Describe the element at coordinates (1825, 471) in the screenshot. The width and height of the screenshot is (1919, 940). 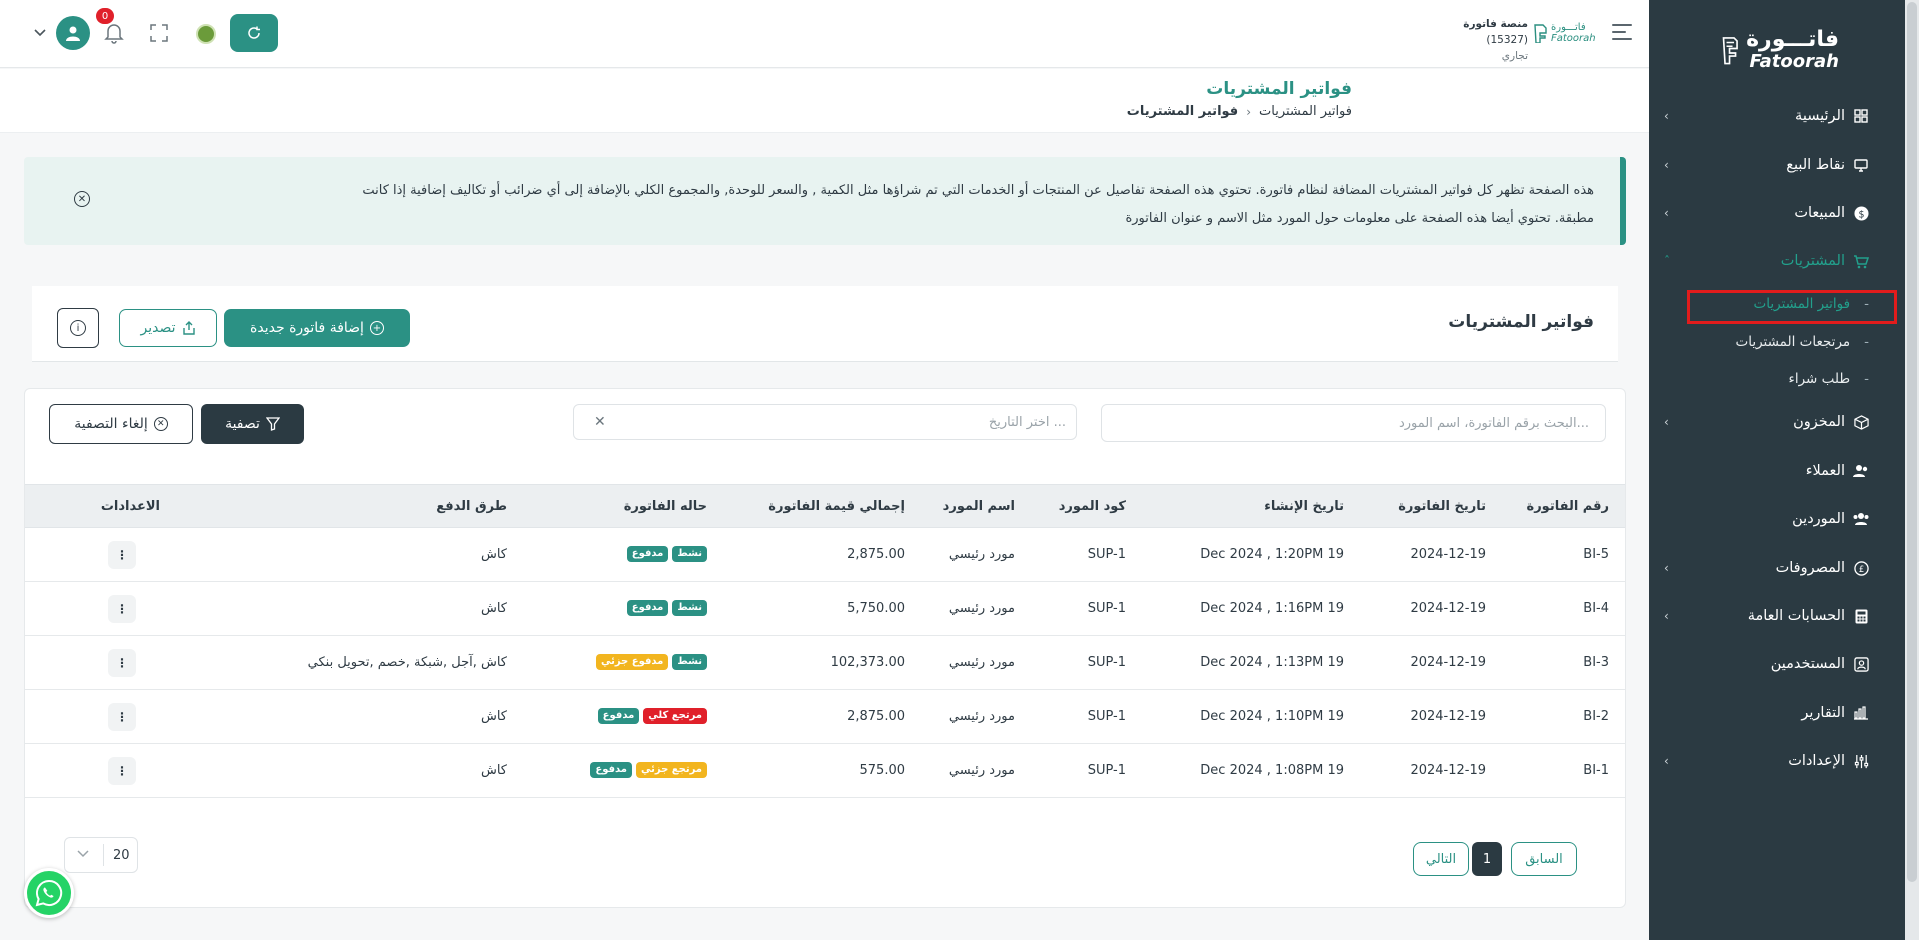
I see `sidebar-item-label: العملاء` at that location.